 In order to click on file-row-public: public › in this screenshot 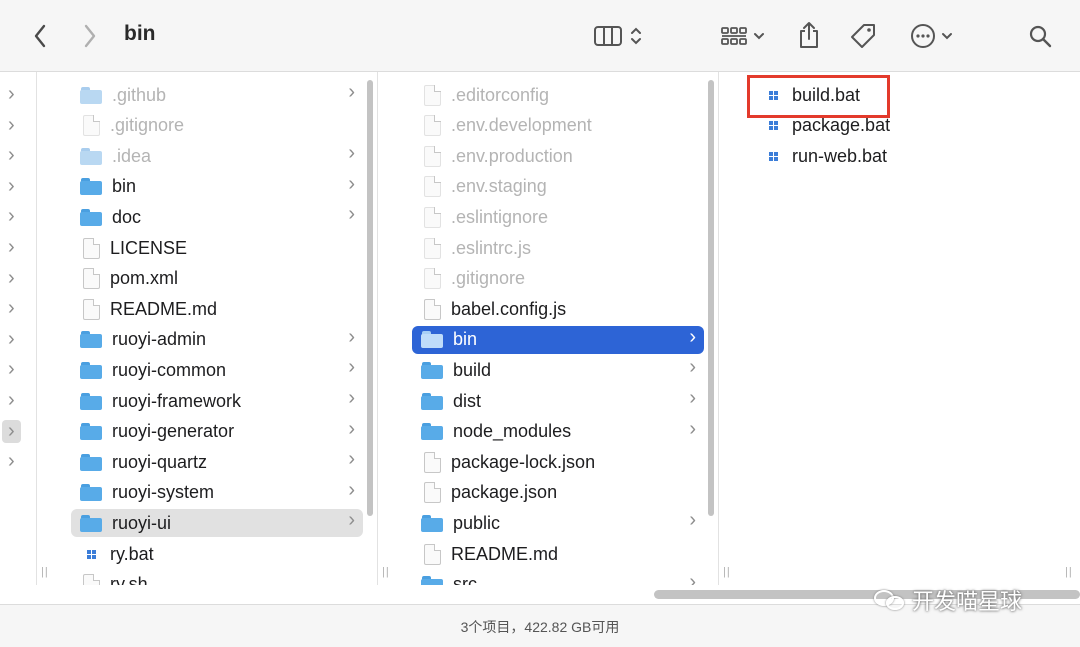, I will do `click(558, 523)`.